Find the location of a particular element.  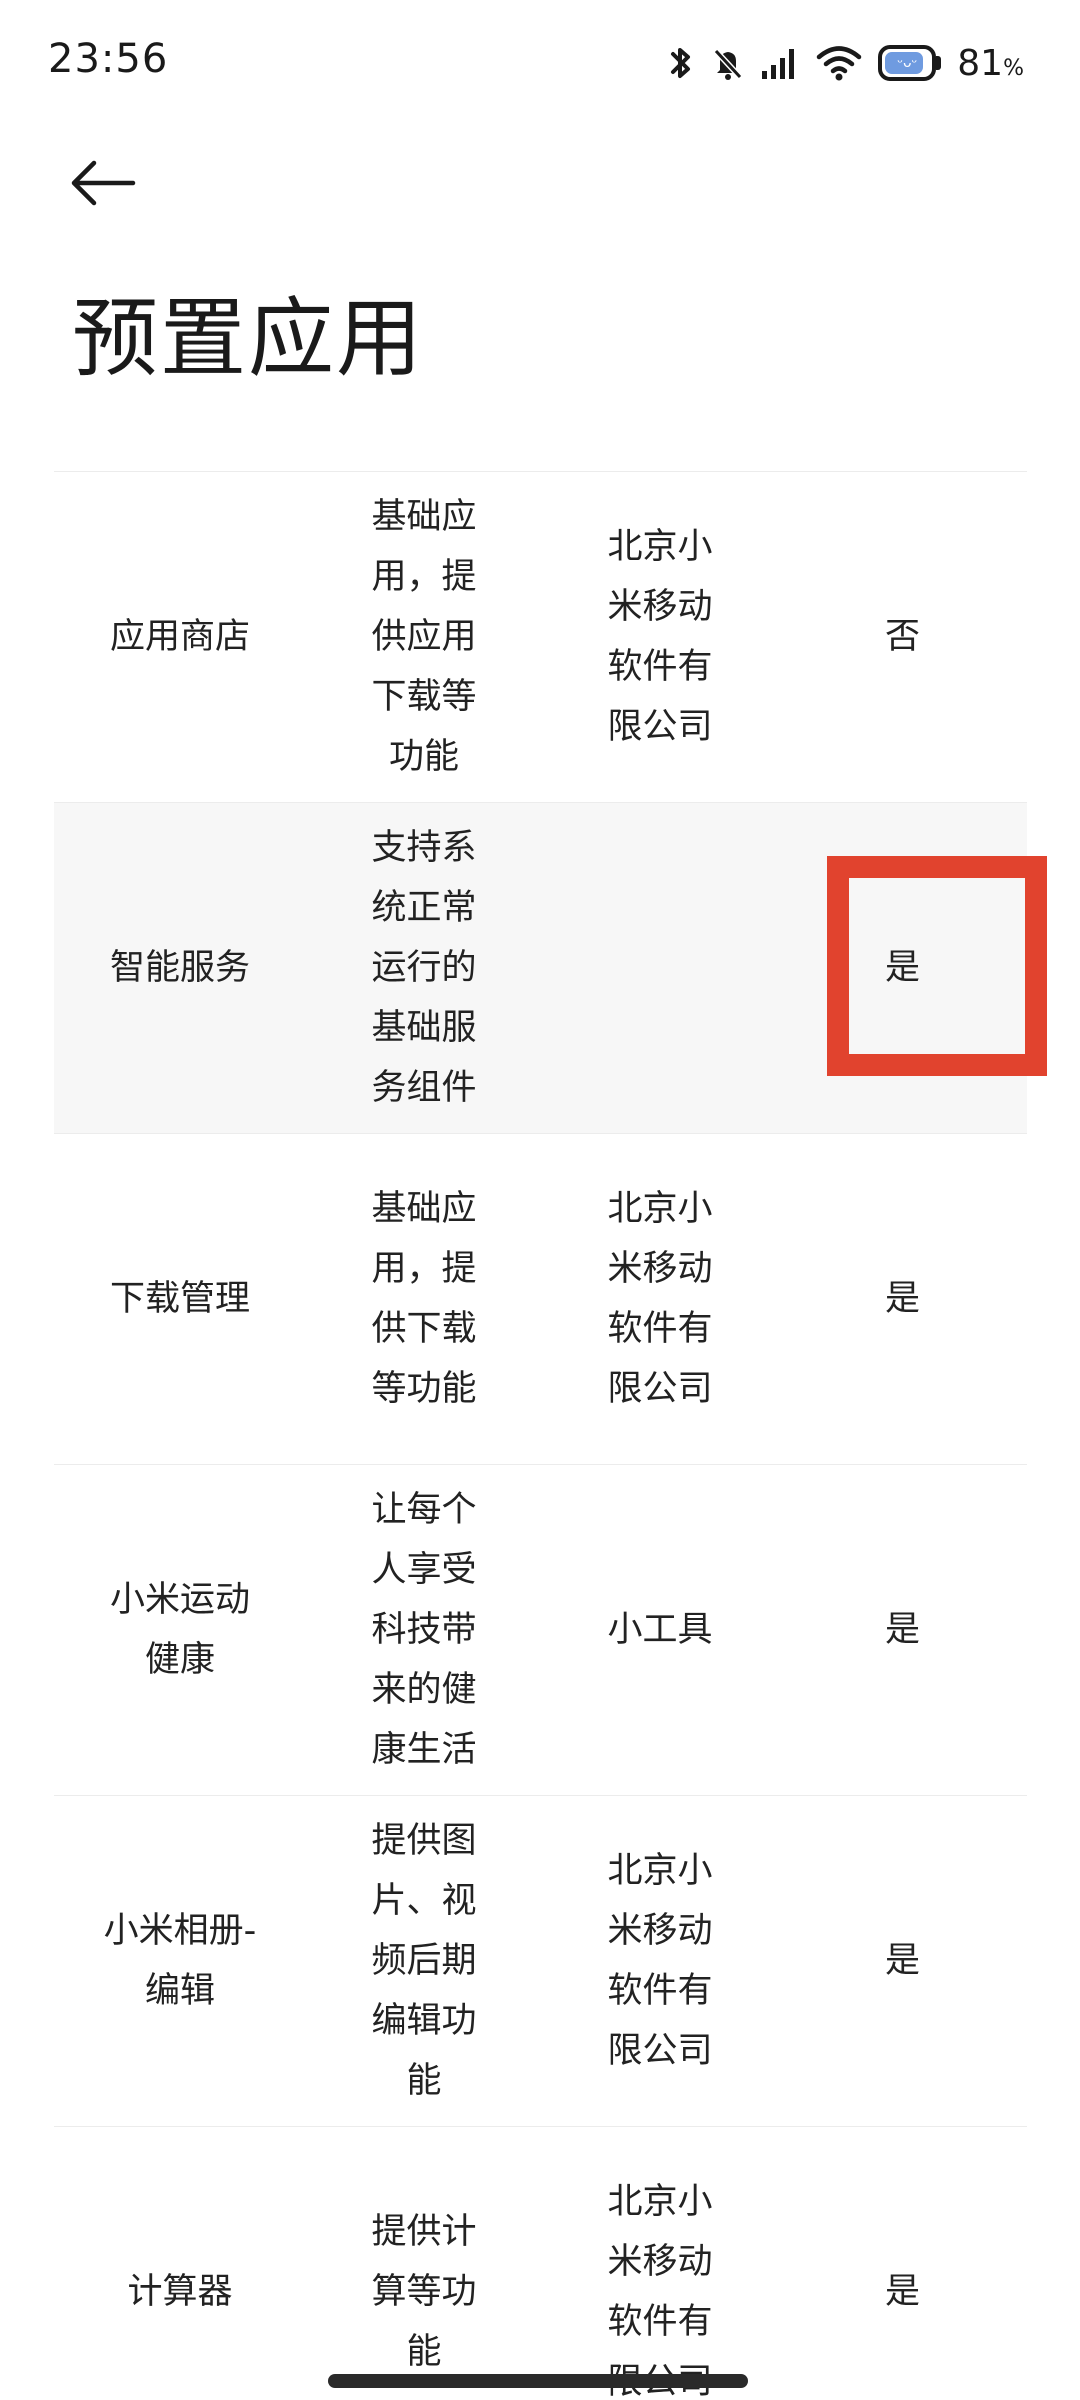

table-row: 计算器 提供计算等功能 北京小米移动软件有限公司 是 is located at coordinates (540, 2263).